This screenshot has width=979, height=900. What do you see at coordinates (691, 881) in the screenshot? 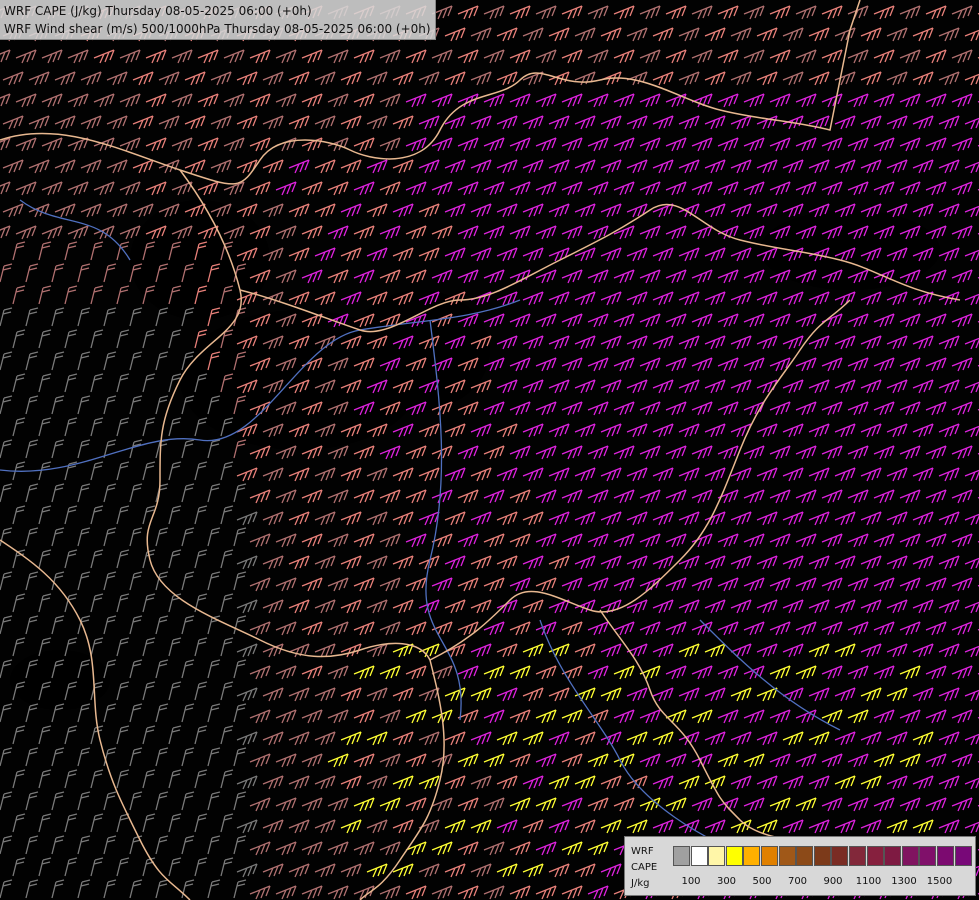
I see `legend-tick-label: 100` at bounding box center [691, 881].